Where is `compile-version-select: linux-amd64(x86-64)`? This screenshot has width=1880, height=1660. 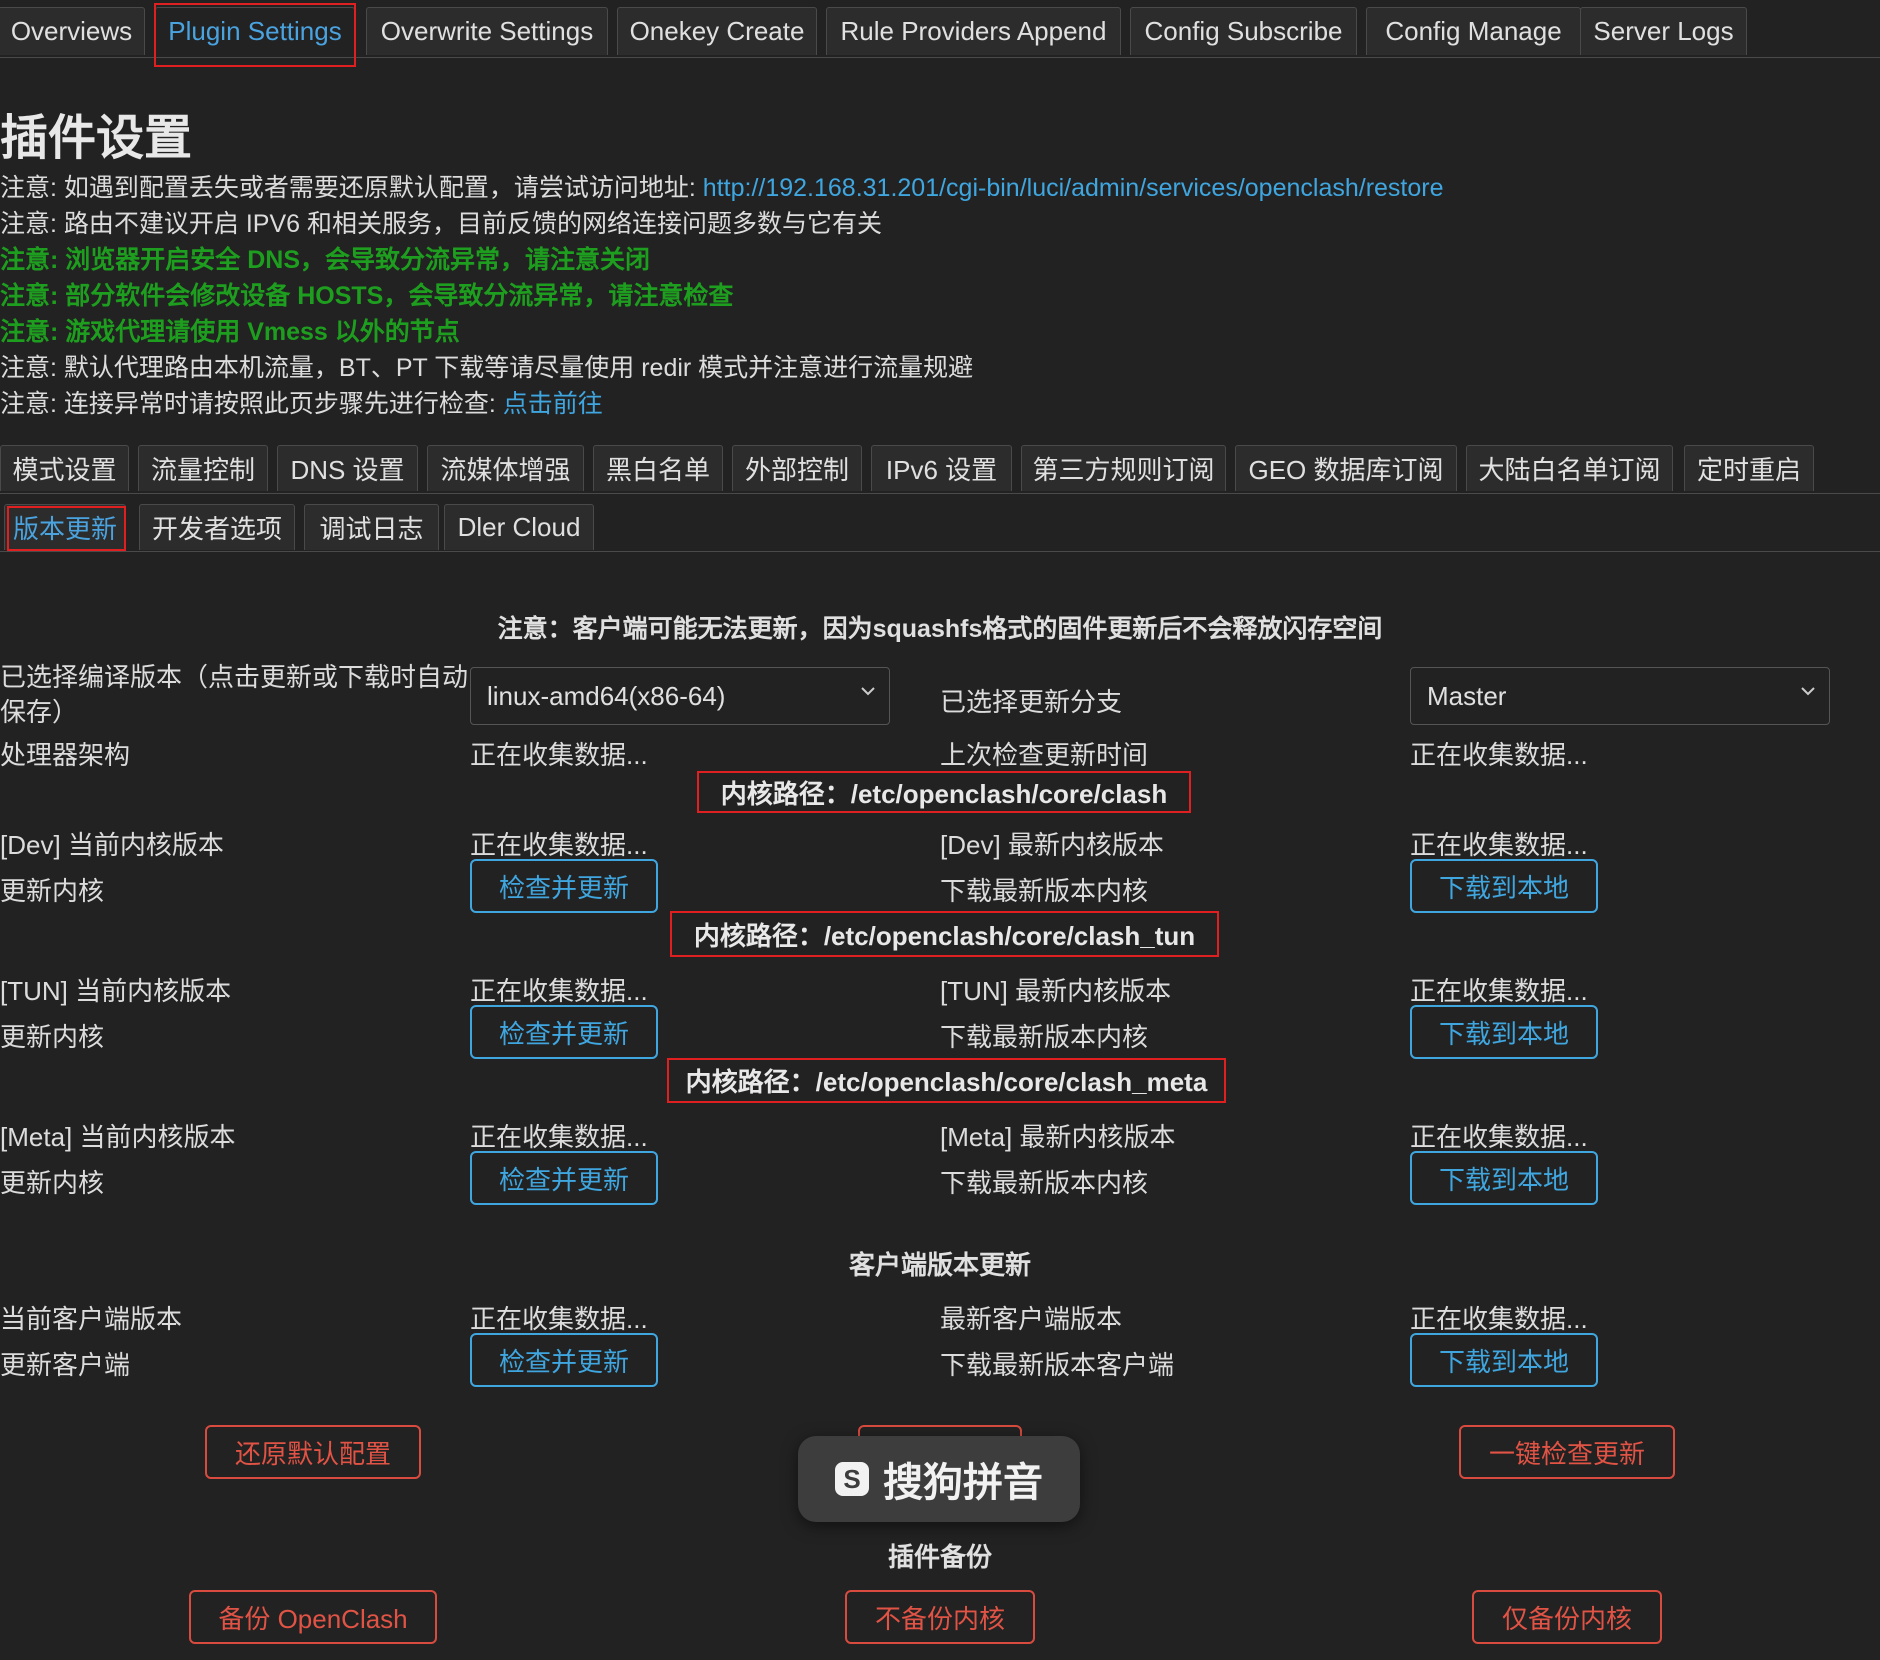
compile-version-select: linux-amd64(x86-64) is located at coordinates (680, 696).